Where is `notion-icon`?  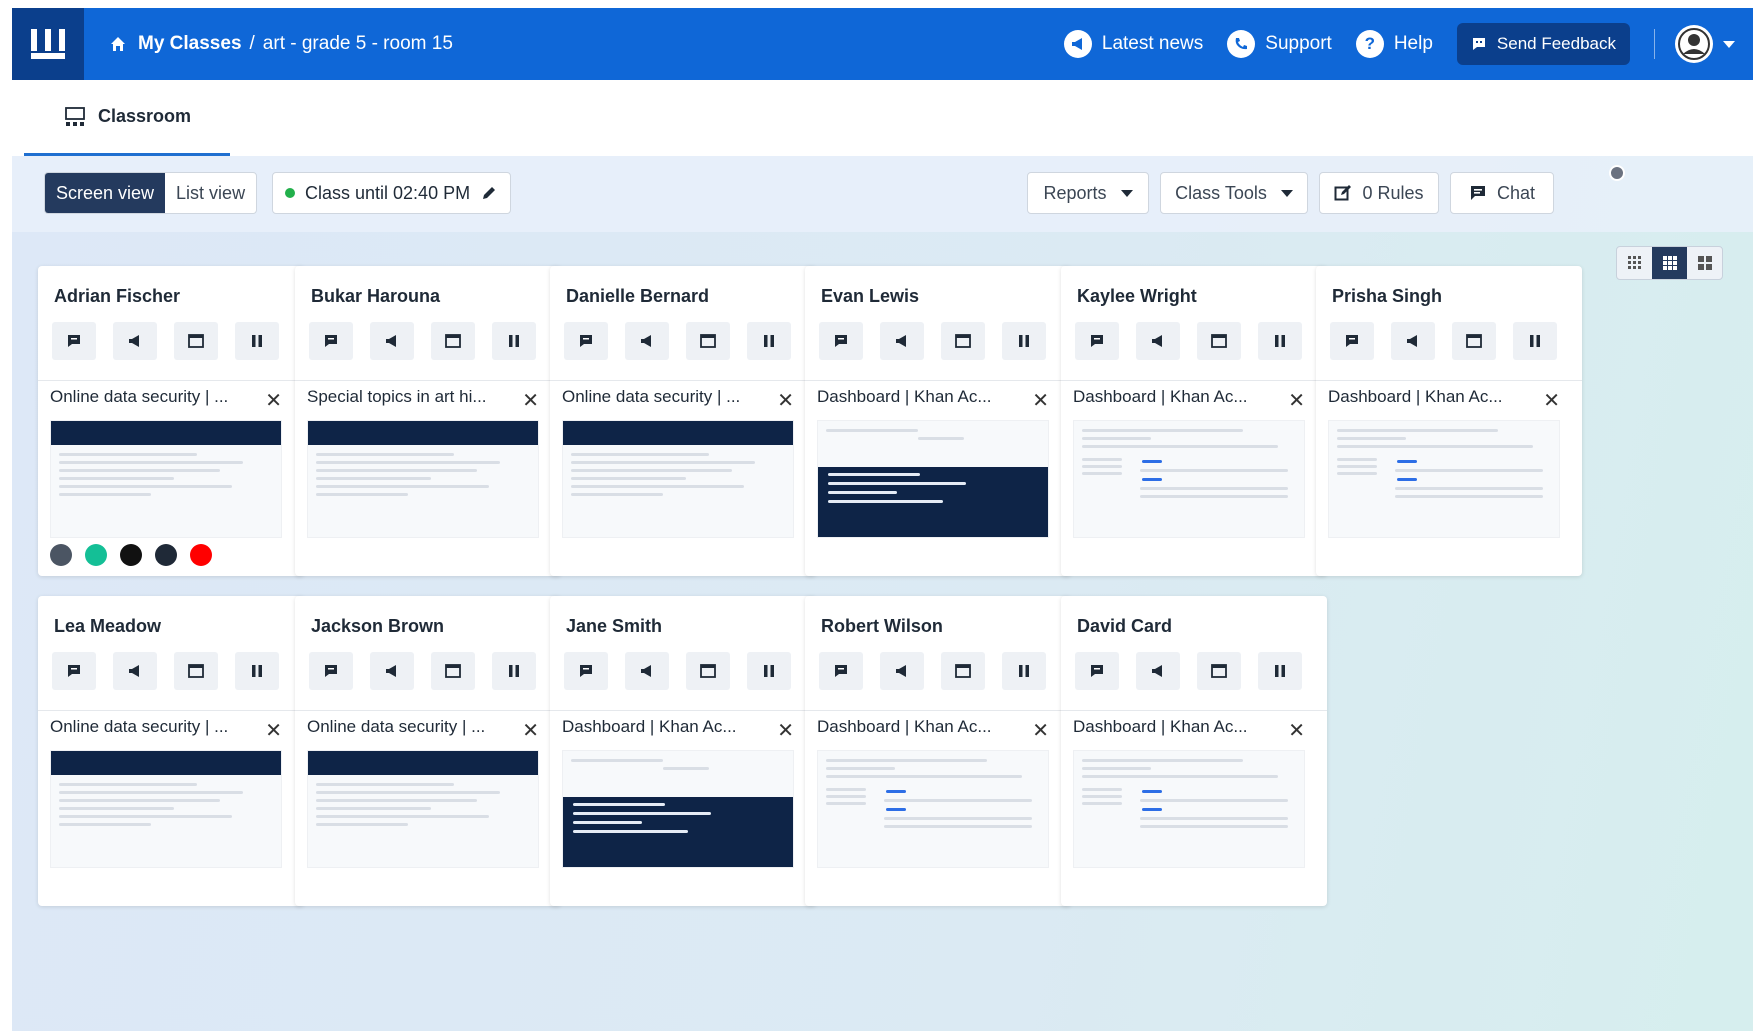 notion-icon is located at coordinates (131, 555).